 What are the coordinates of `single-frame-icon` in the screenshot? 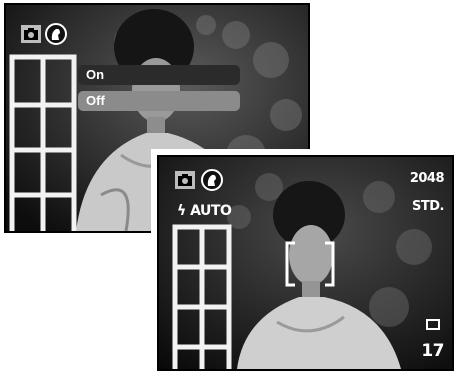 It's located at (433, 324).